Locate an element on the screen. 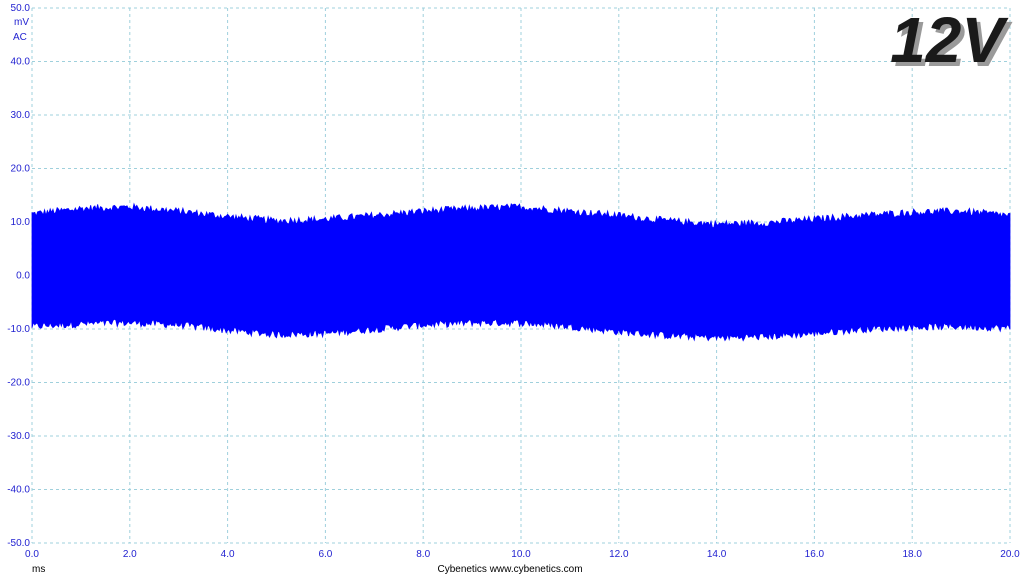  x-tick-label: 16.0 is located at coordinates (815, 554).